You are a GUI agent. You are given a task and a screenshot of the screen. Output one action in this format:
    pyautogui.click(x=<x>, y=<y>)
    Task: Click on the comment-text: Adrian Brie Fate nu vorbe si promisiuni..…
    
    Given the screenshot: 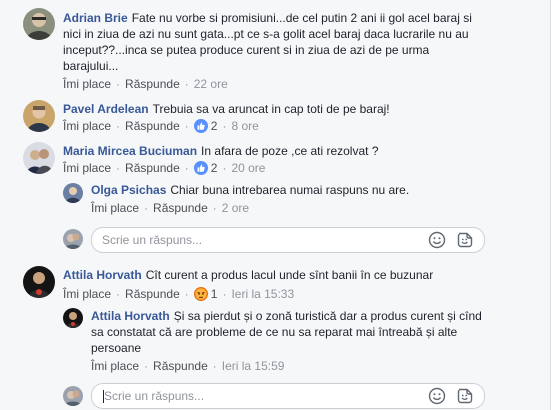 What is the action you would take?
    pyautogui.click(x=273, y=42)
    